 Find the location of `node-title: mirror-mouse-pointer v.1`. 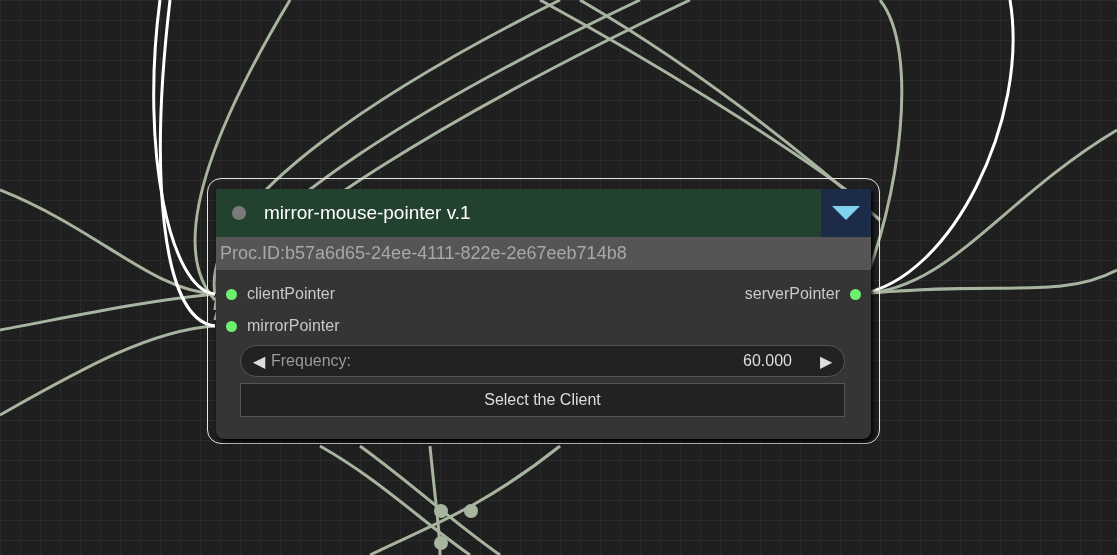

node-title: mirror-mouse-pointer v.1 is located at coordinates (368, 213).